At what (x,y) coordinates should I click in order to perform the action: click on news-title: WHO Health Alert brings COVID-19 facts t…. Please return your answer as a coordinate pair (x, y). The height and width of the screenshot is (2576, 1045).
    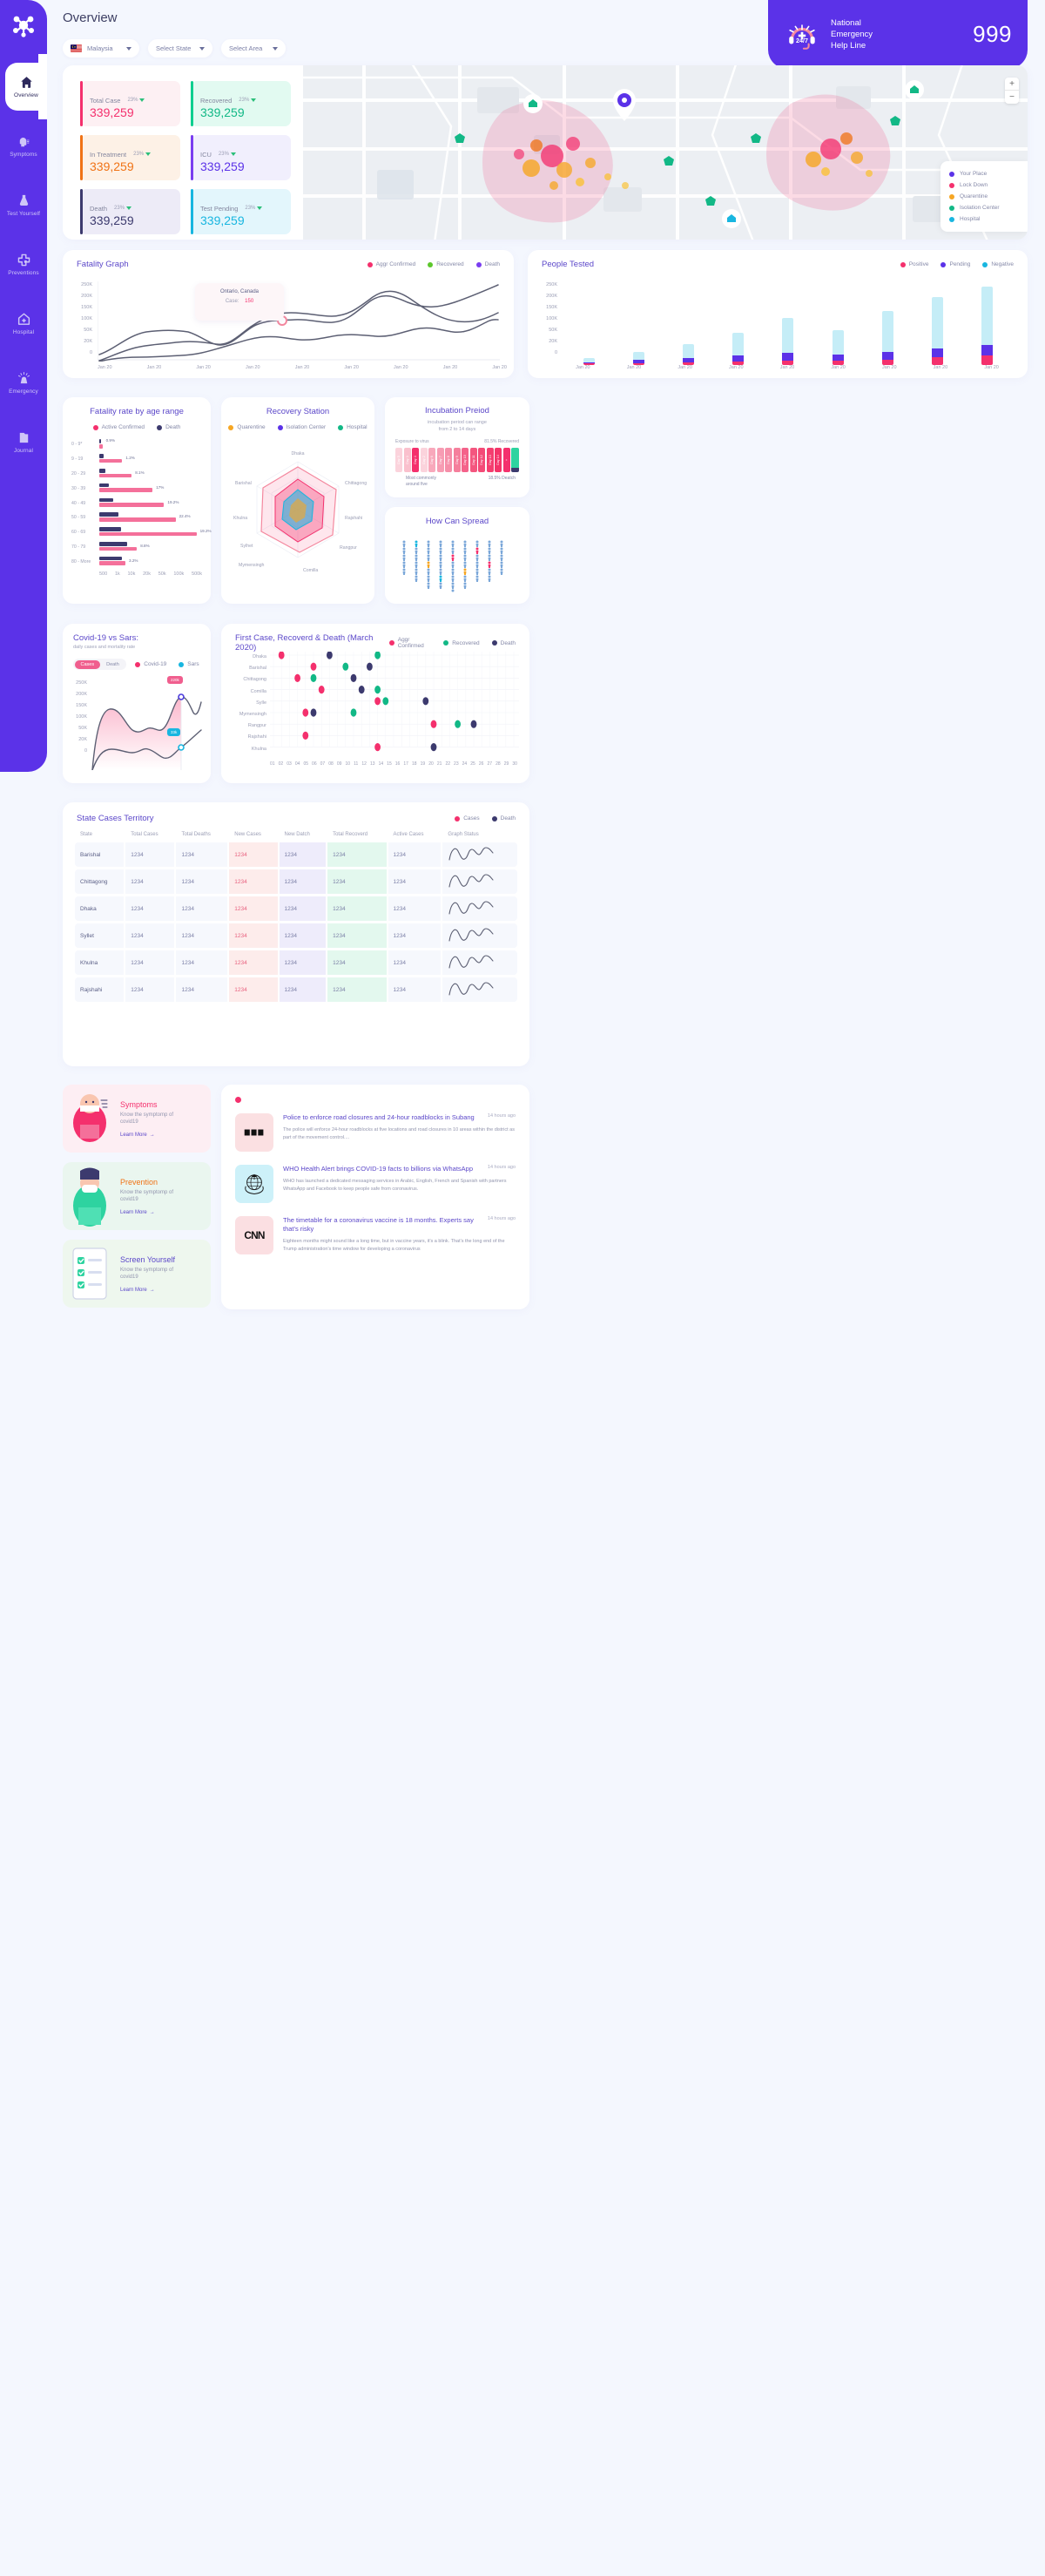
    Looking at the image, I should click on (378, 1169).